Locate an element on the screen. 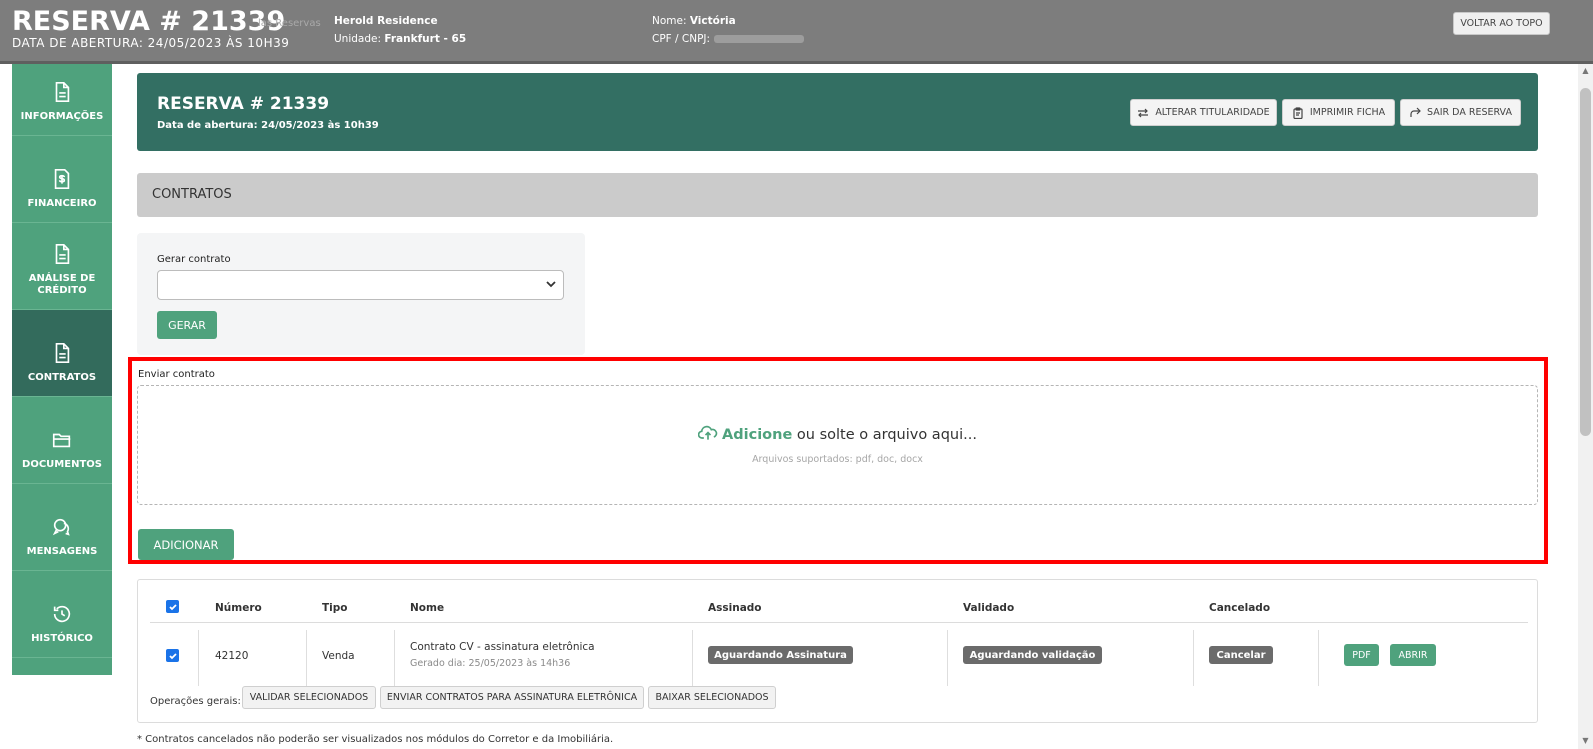 The image size is (1593, 749). column-header-numero: Número is located at coordinates (238, 608).